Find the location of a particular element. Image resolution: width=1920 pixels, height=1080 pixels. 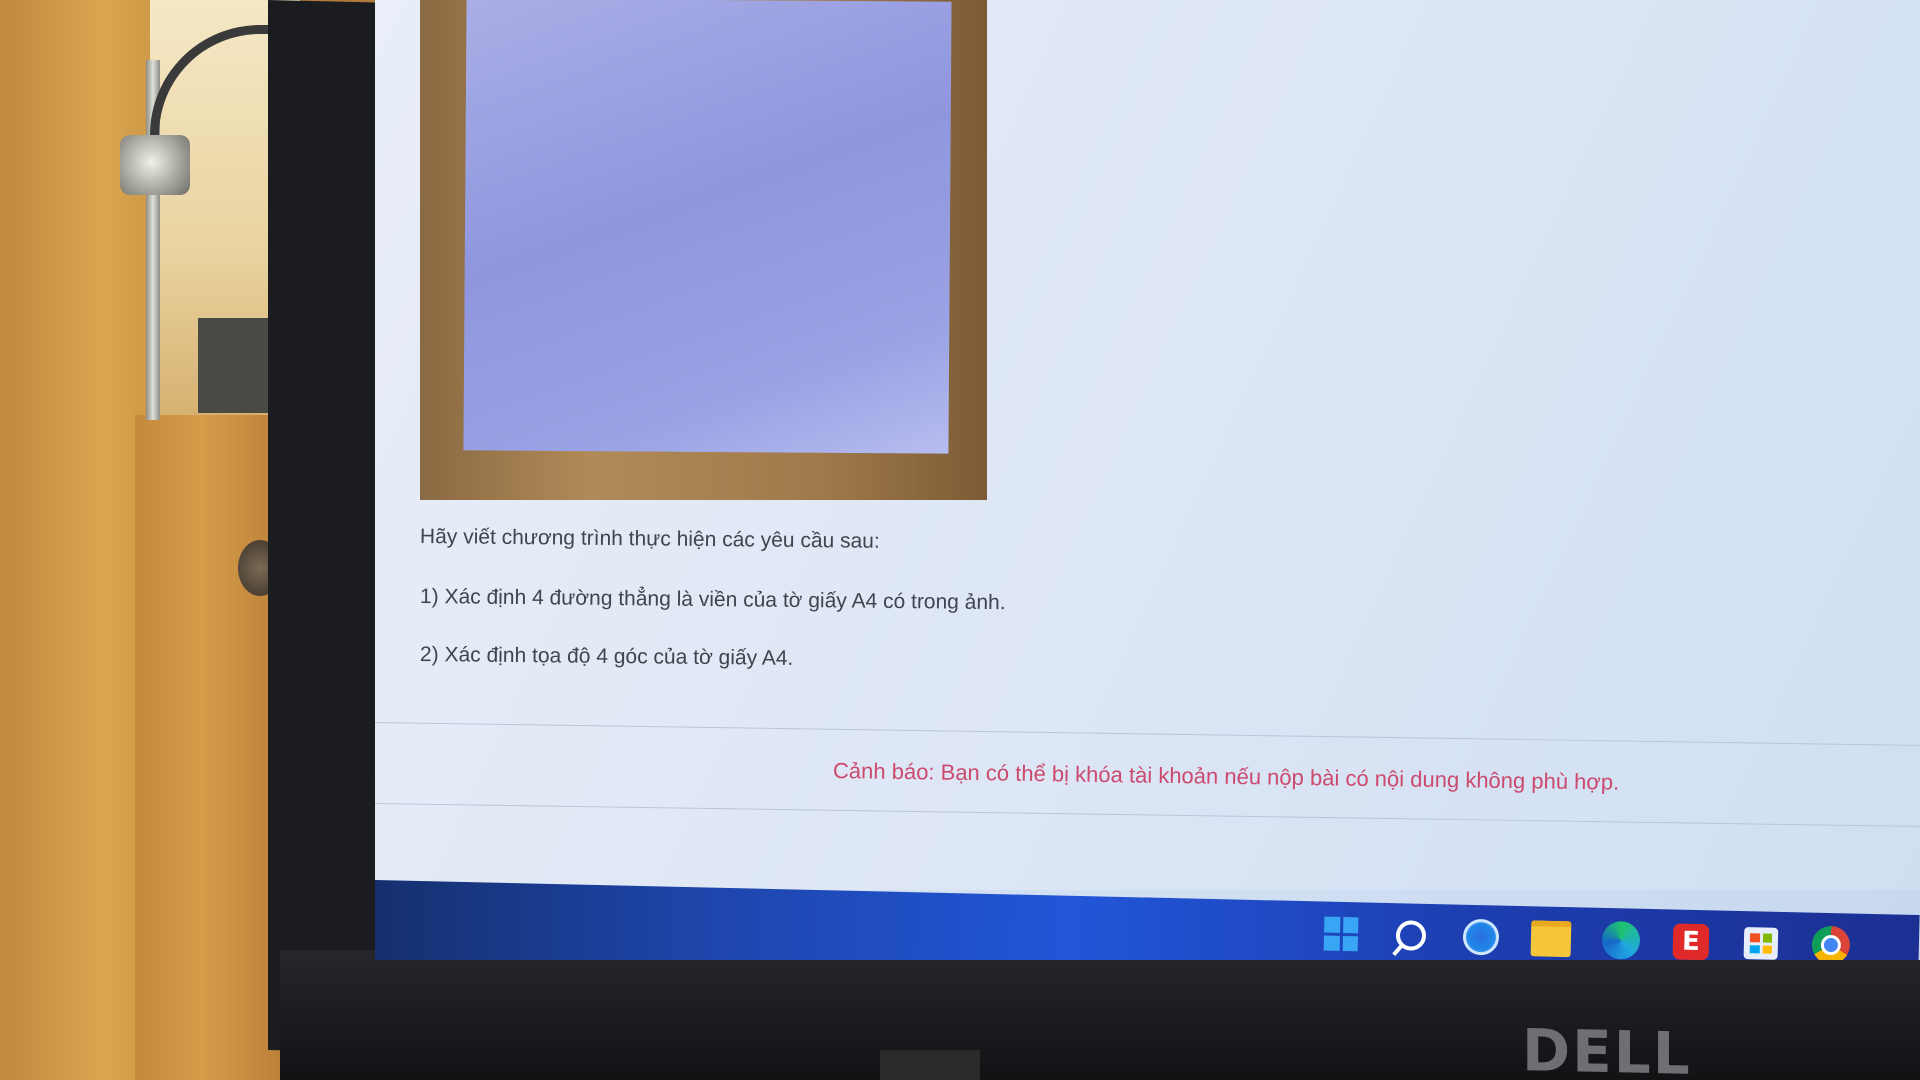

express-icon: E is located at coordinates (1690, 940).